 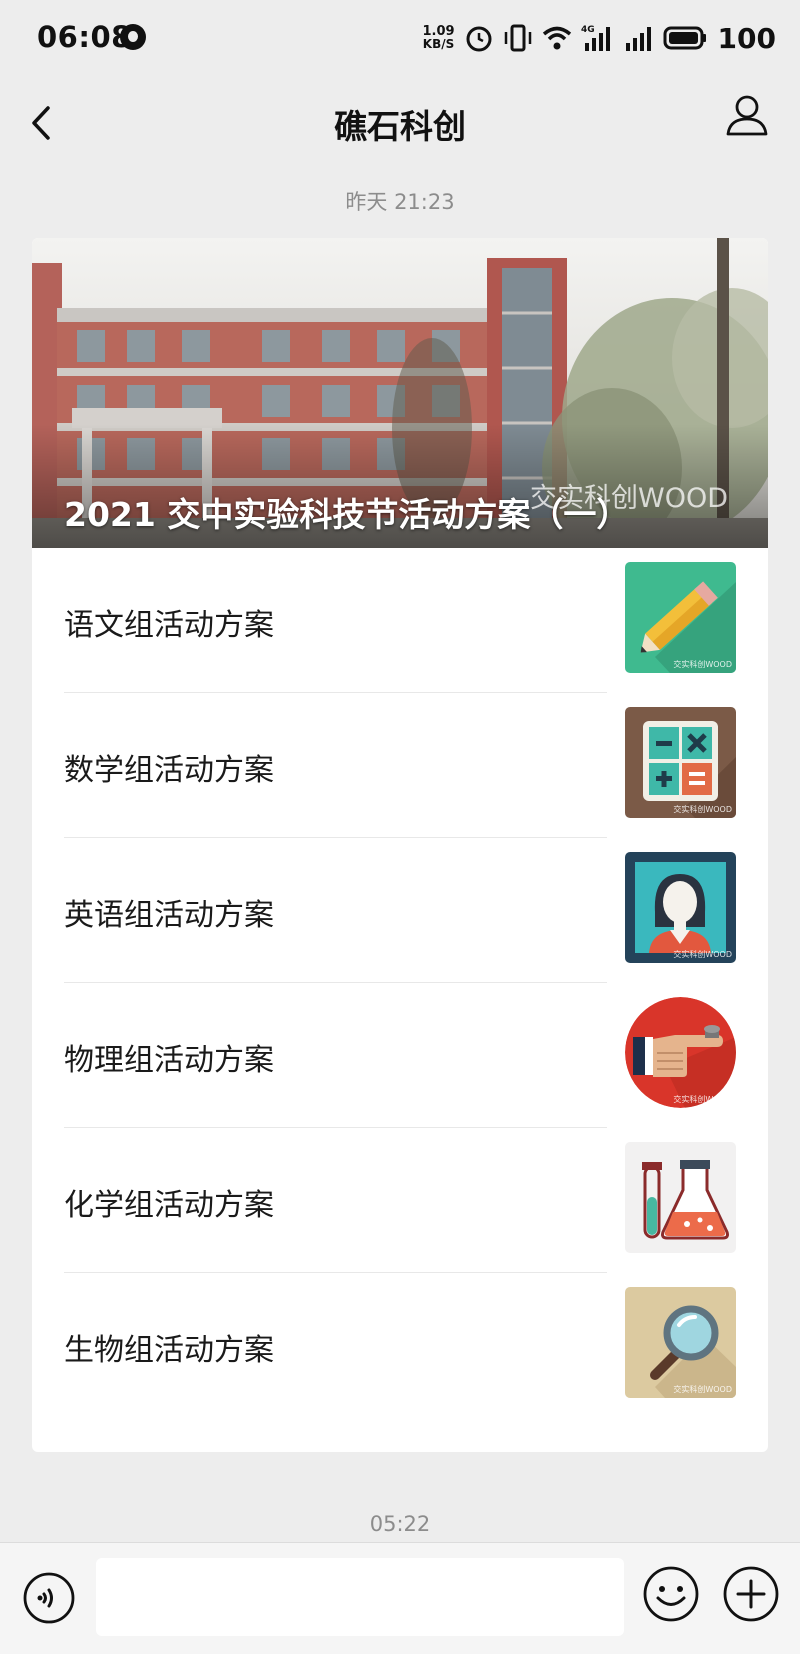 I want to click on emoji-icon, so click(x=671, y=1594).